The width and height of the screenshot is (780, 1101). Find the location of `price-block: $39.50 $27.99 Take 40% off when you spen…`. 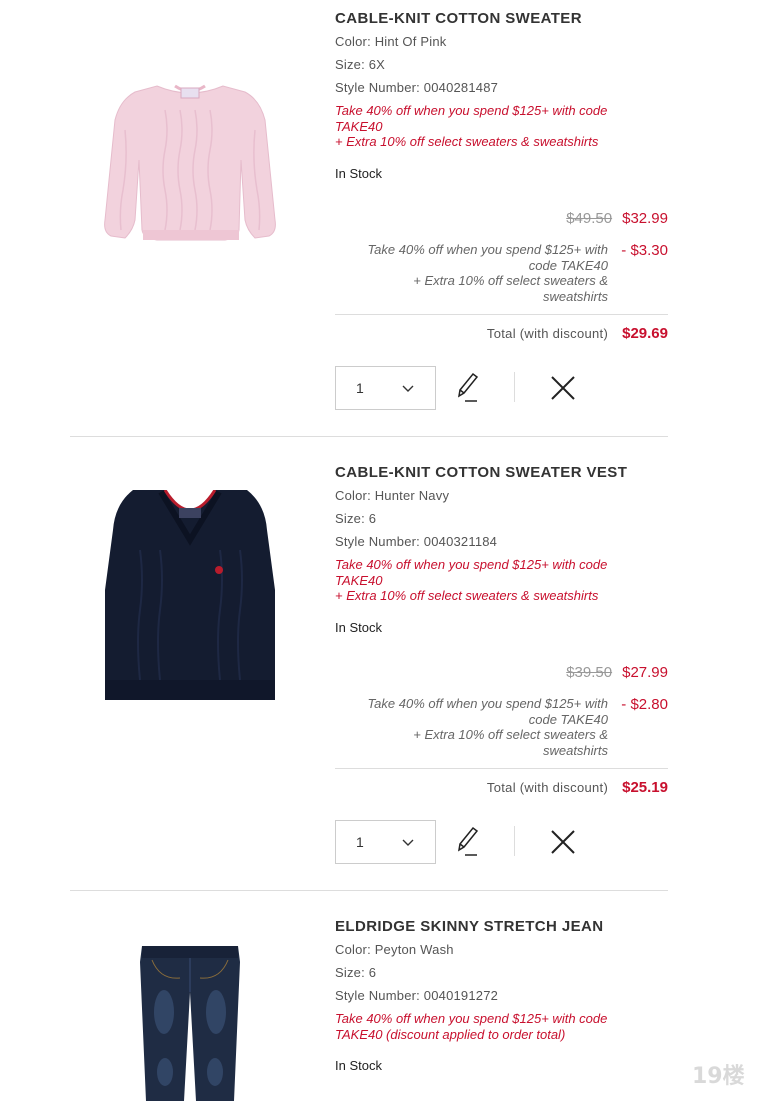

price-block: $39.50 $27.99 Take 40% off when you spen… is located at coordinates (501, 731).